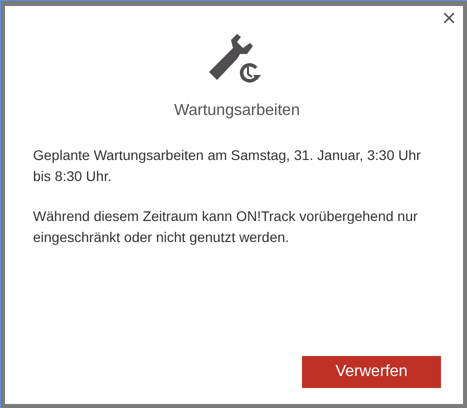  What do you see at coordinates (371, 372) in the screenshot?
I see `dismiss-button: Verwerfen` at bounding box center [371, 372].